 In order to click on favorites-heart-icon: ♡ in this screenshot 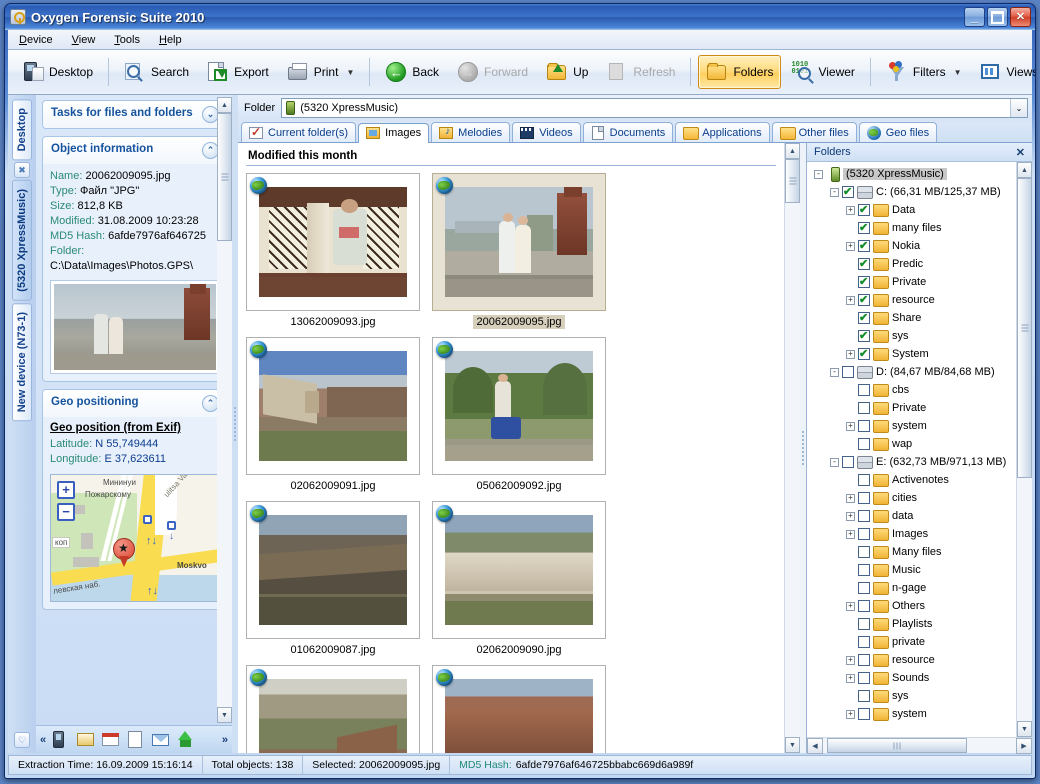, I will do `click(22, 740)`.